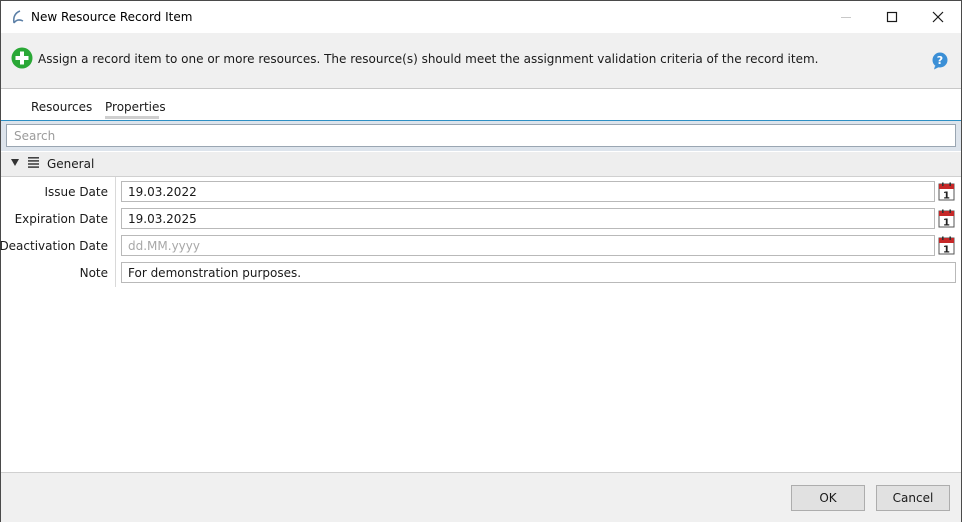 Image resolution: width=962 pixels, height=522 pixels. I want to click on help-icon: ?, so click(940, 61).